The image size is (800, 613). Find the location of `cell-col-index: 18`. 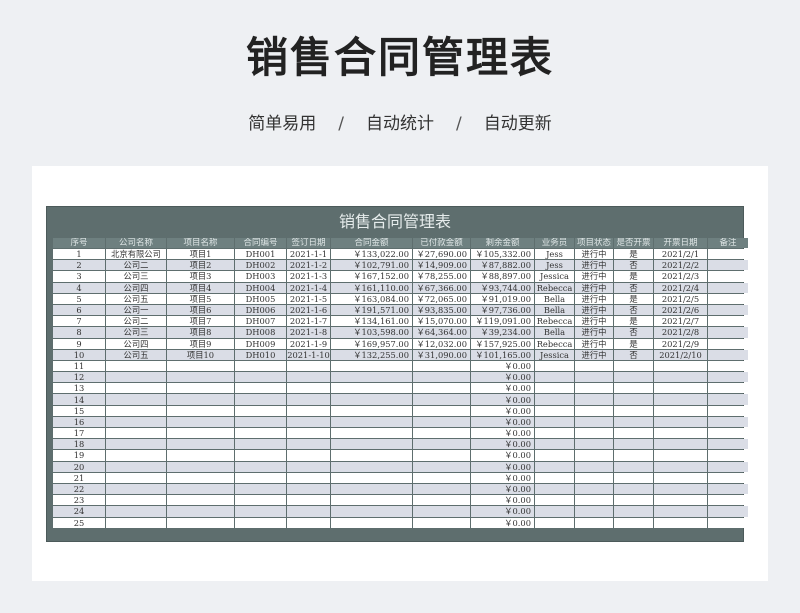

cell-col-index: 18 is located at coordinates (79, 444).